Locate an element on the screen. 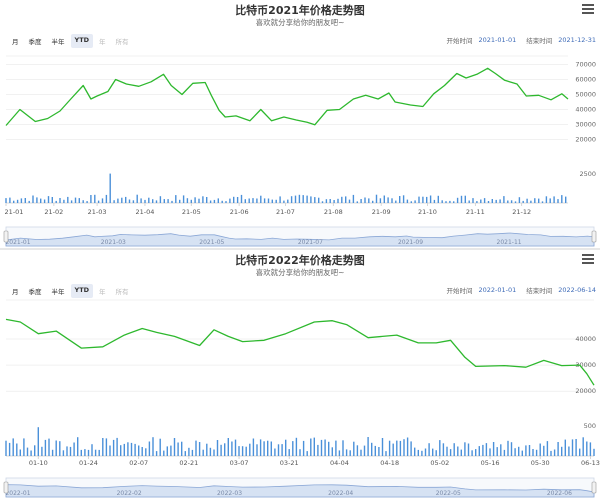 This screenshot has width=600, height=499. end-date-input: 2022-06-14 is located at coordinates (577, 290).